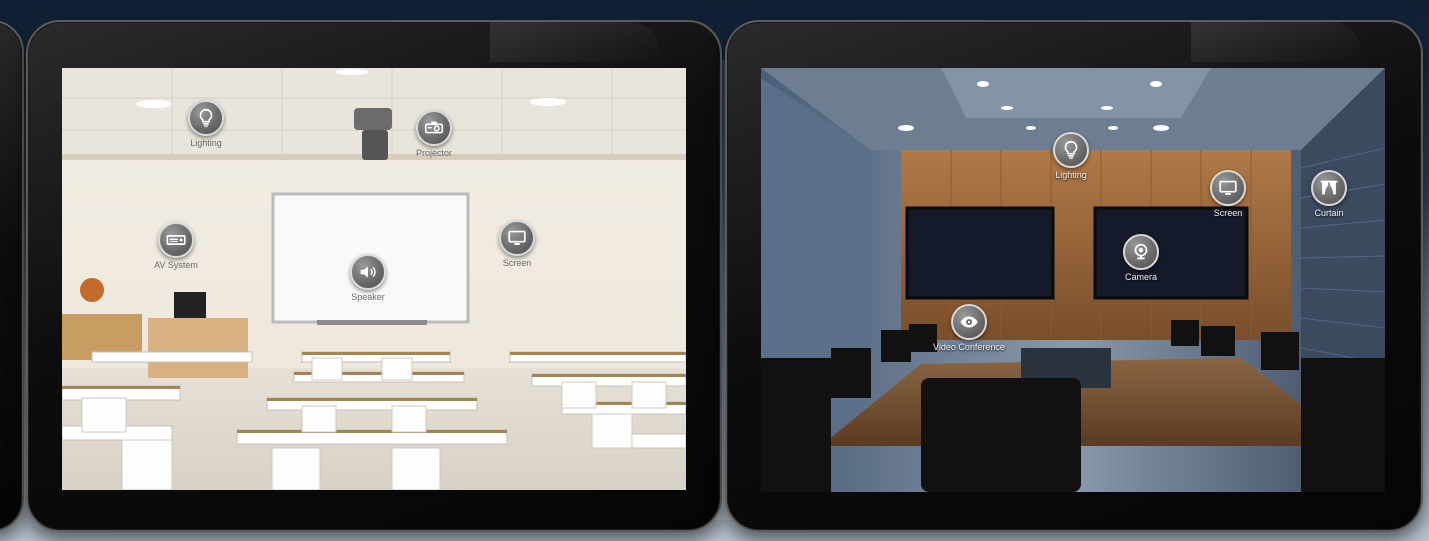 Image resolution: width=1429 pixels, height=541 pixels. What do you see at coordinates (368, 297) in the screenshot?
I see `device-label: Speaker` at bounding box center [368, 297].